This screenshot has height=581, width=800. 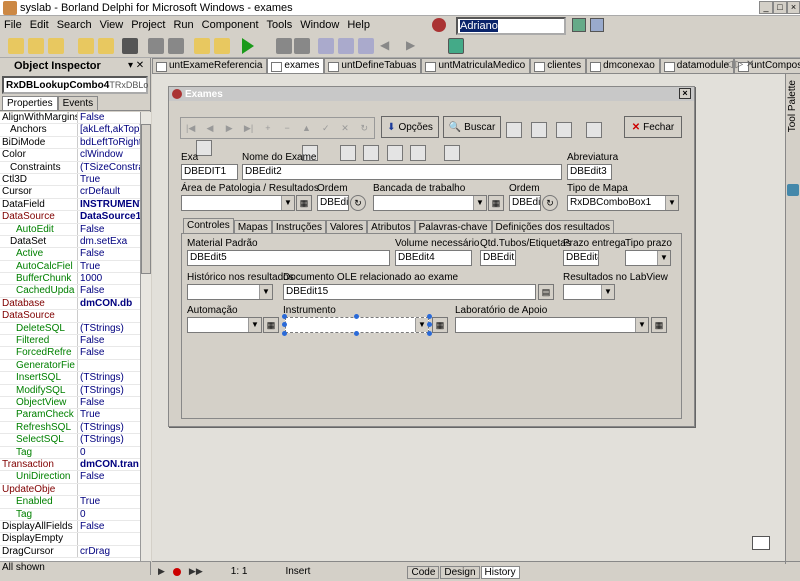 What do you see at coordinates (326, 46) in the screenshot?
I see `trace-into-icon` at bounding box center [326, 46].